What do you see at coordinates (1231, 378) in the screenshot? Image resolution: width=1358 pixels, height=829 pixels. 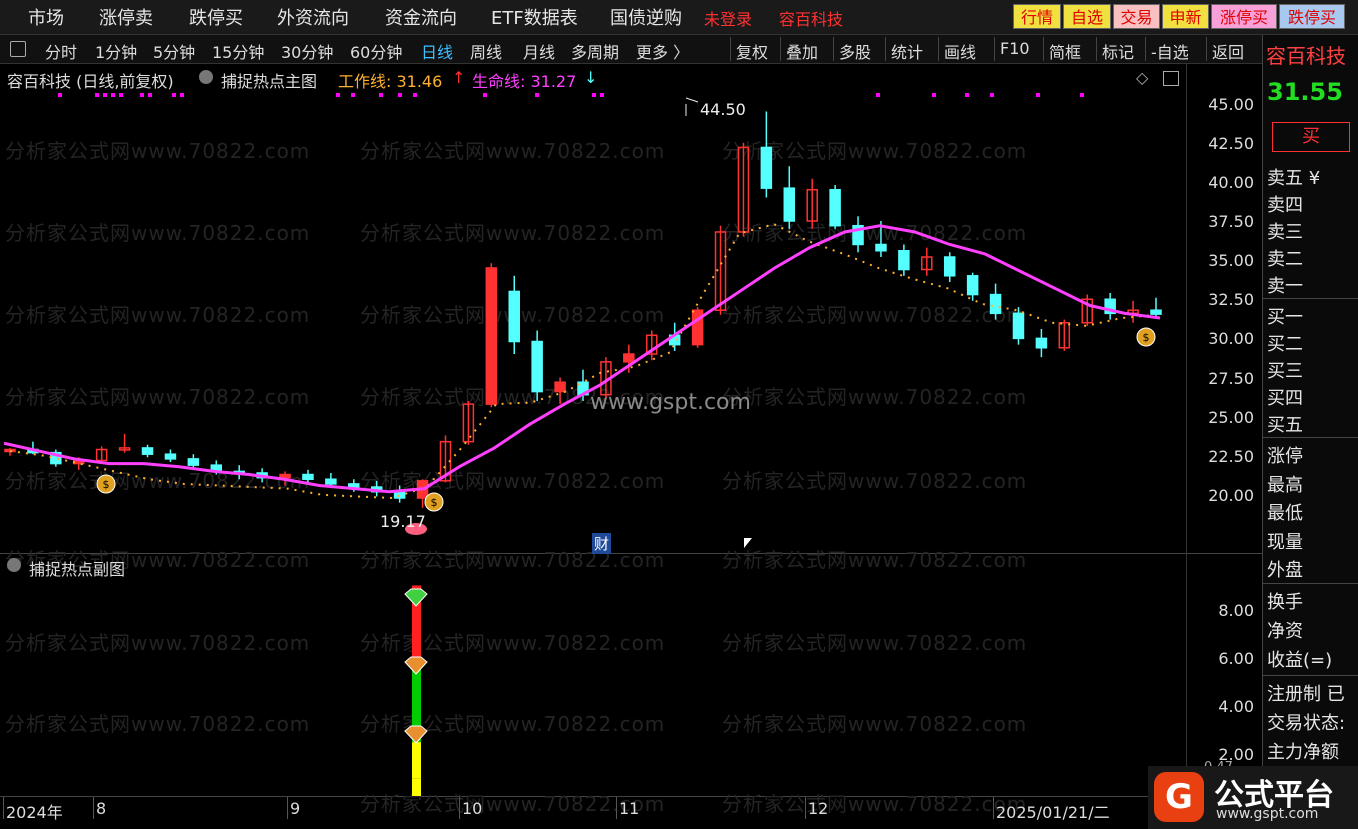 I see `y-axis-tick: 27.50` at bounding box center [1231, 378].